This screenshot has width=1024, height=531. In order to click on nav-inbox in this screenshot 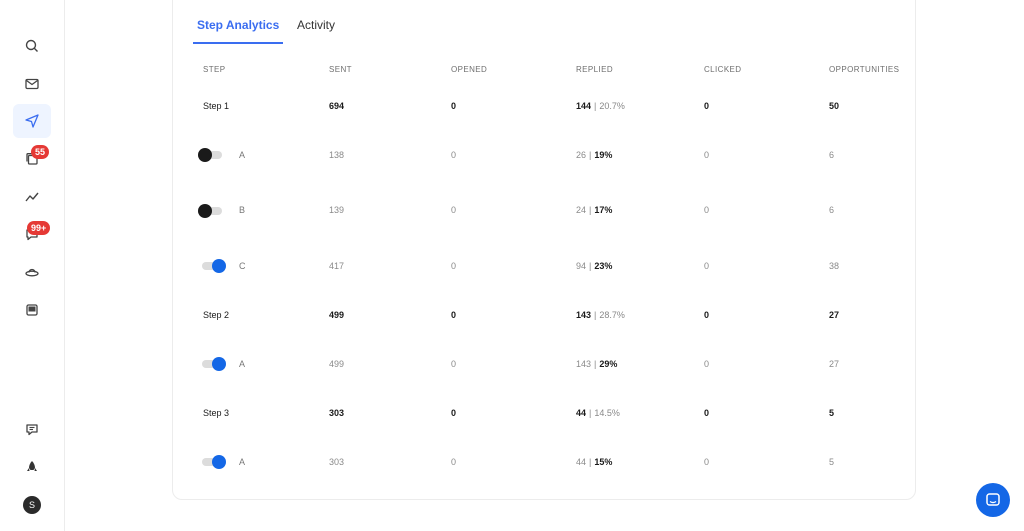, I will do `click(32, 310)`.